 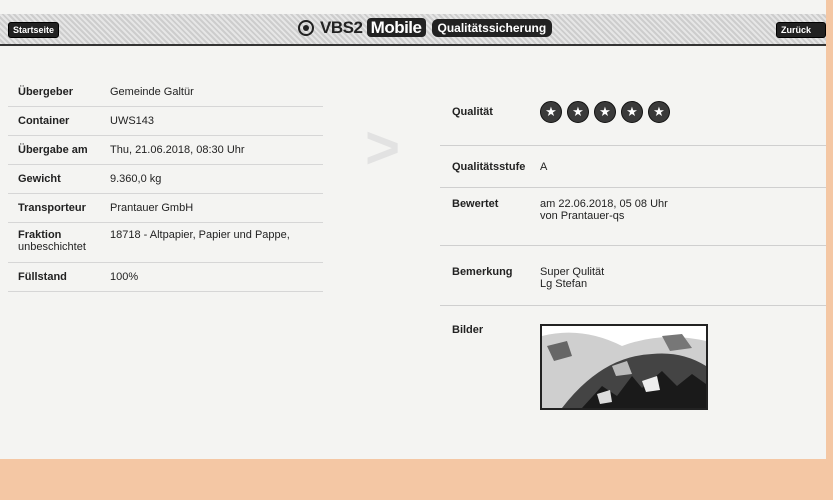 What do you see at coordinates (165, 121) in the screenshot?
I see `detail-row-container: Container UWS143` at bounding box center [165, 121].